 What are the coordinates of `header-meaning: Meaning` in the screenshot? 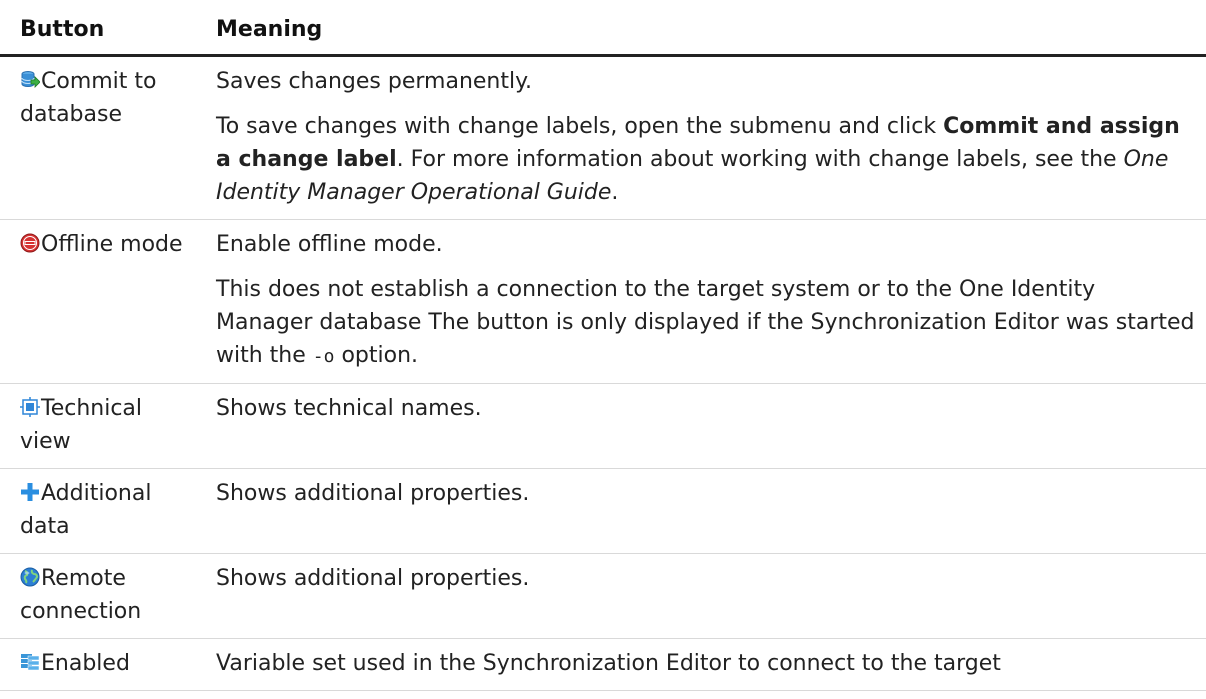 It's located at (703, 28).